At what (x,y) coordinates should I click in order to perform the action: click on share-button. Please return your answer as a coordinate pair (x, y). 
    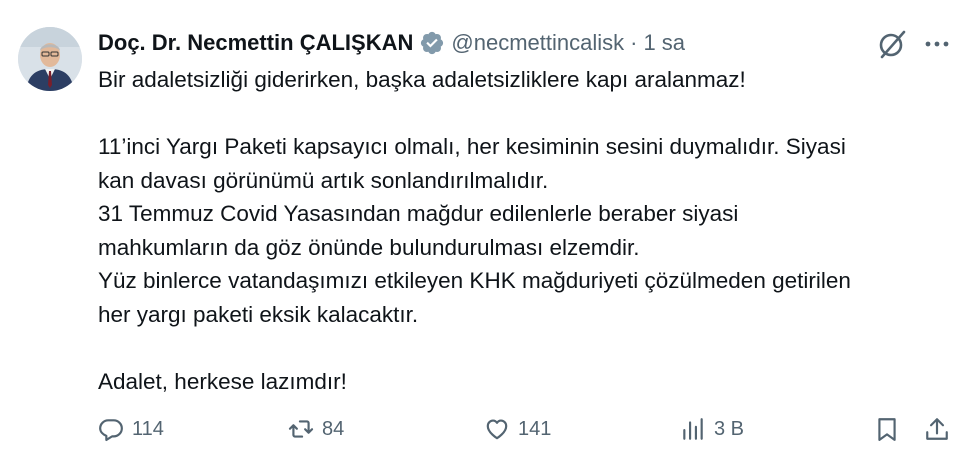
    Looking at the image, I should click on (937, 429).